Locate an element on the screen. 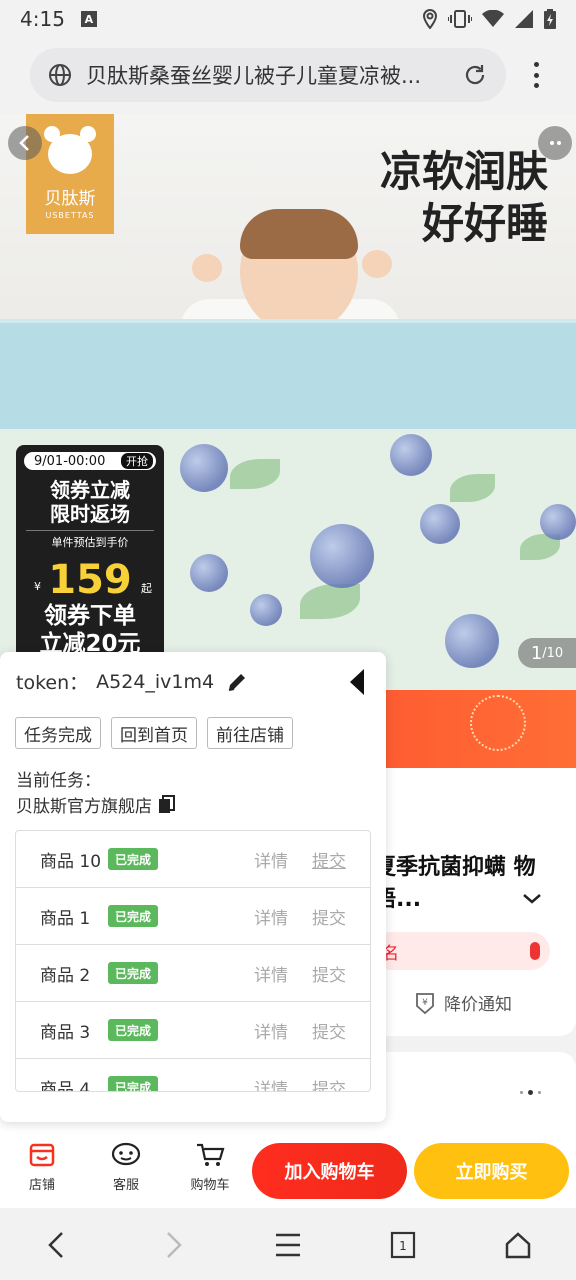 The image size is (576, 1280). promo-price: ¥ 159 起 is located at coordinates (93, 580).